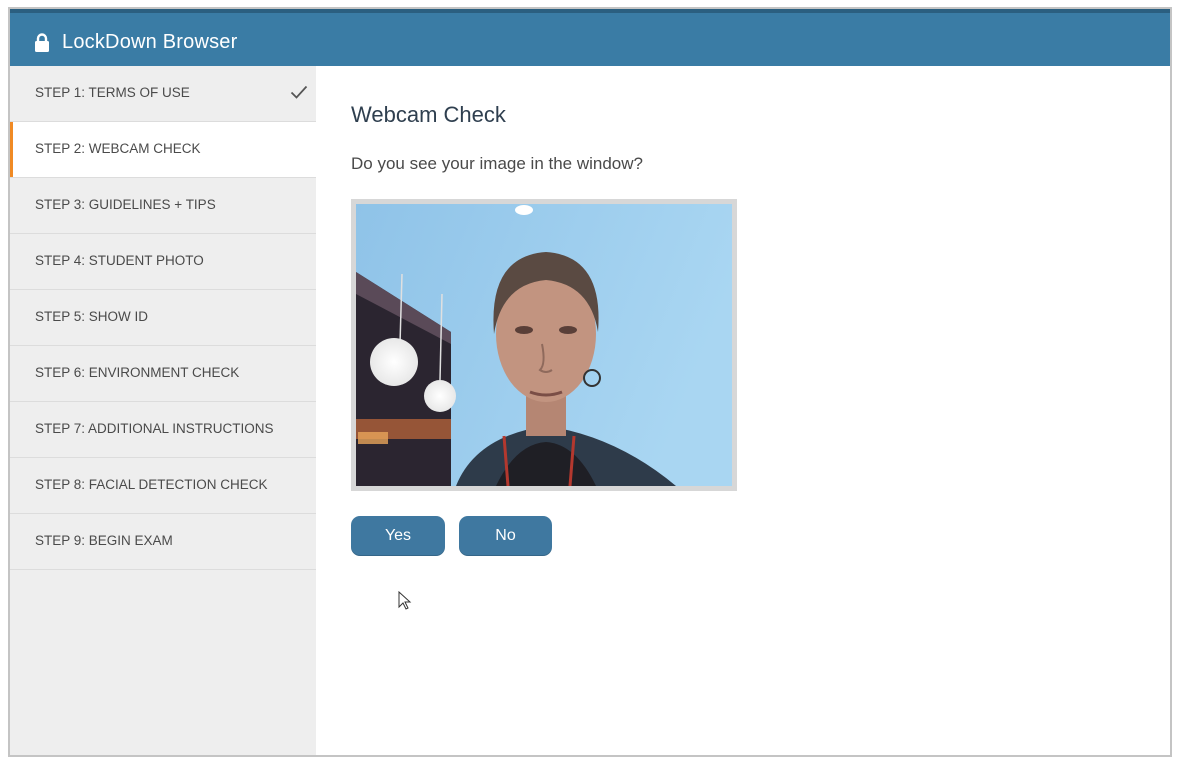  I want to click on webcam-preview, so click(544, 345).